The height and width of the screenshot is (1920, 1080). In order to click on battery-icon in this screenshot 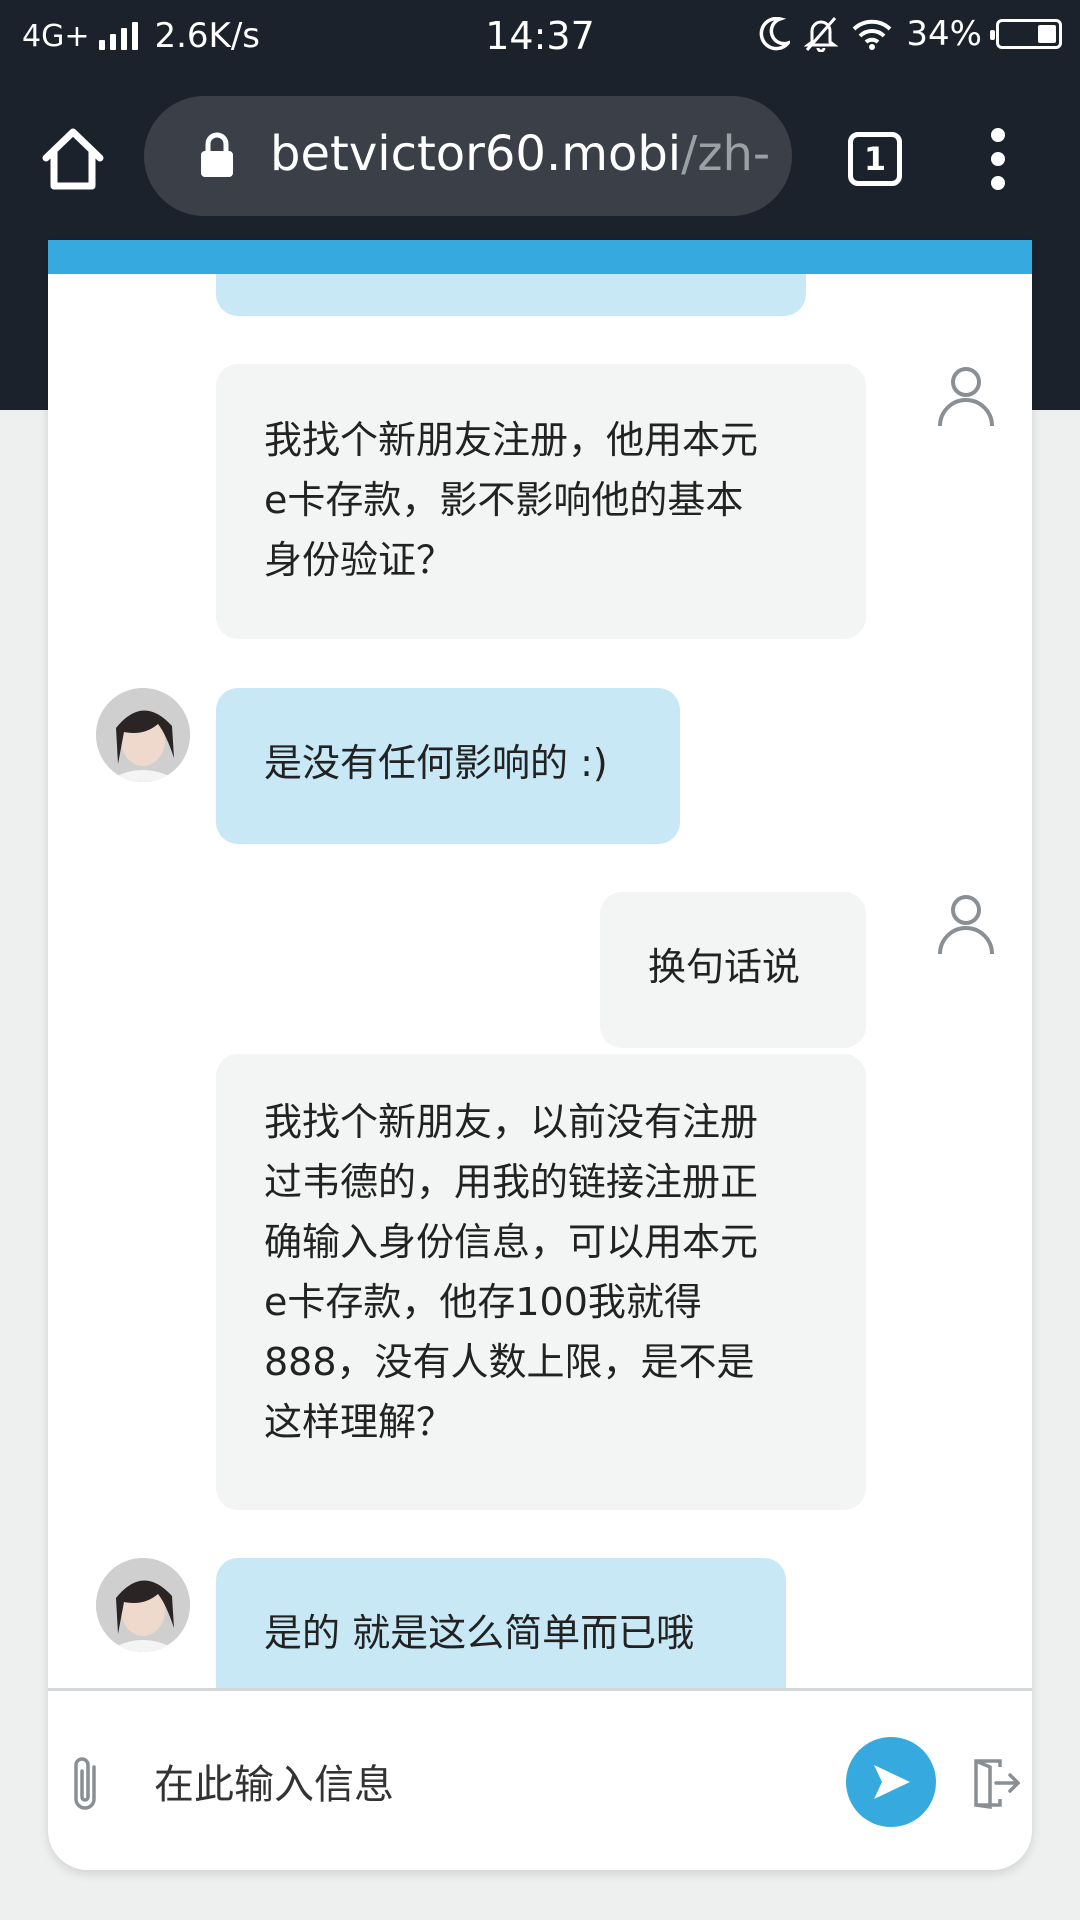, I will do `click(1026, 34)`.